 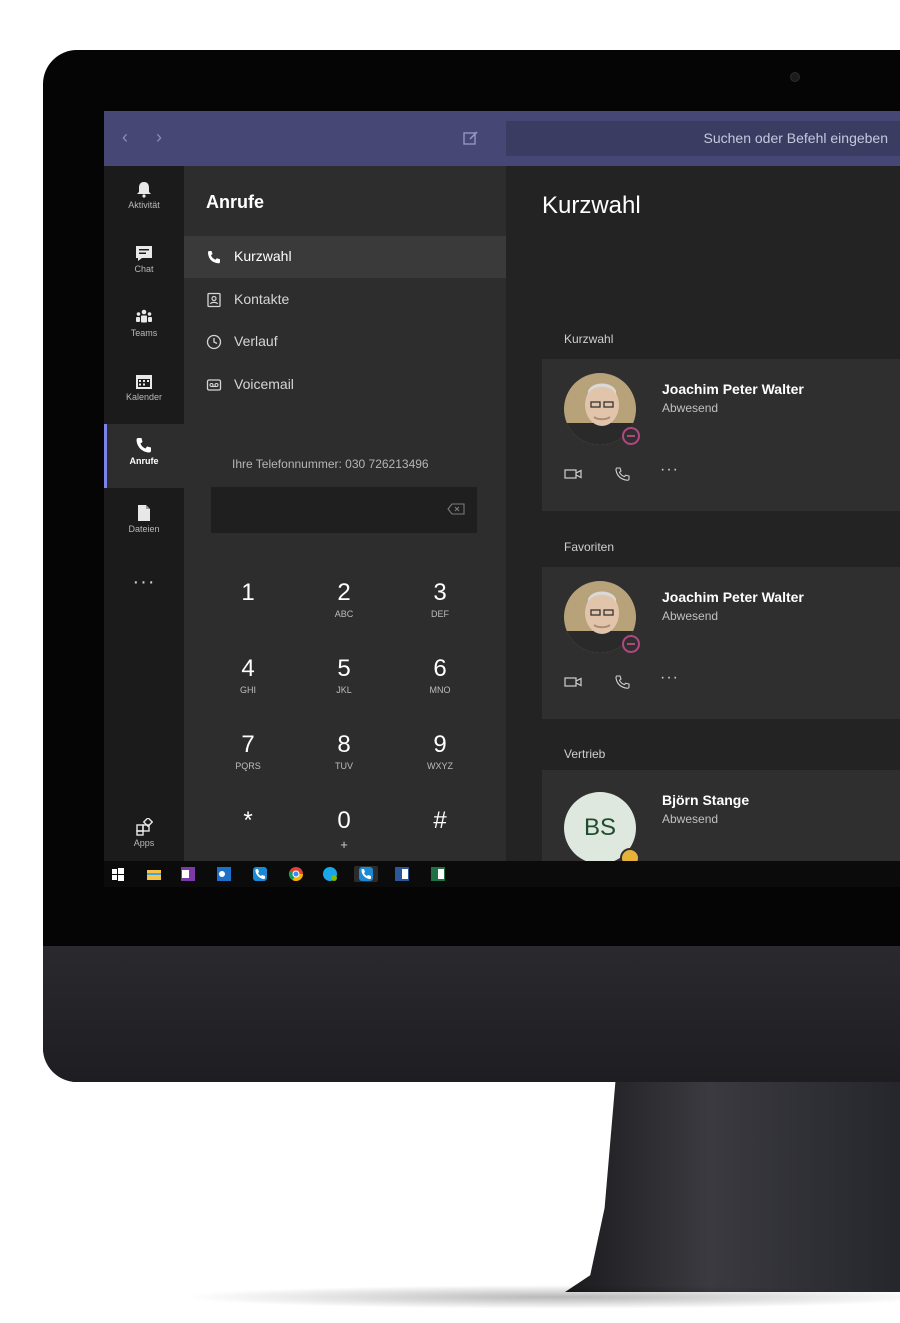 What do you see at coordinates (471, 1014) in the screenshot?
I see `monitor-chin` at bounding box center [471, 1014].